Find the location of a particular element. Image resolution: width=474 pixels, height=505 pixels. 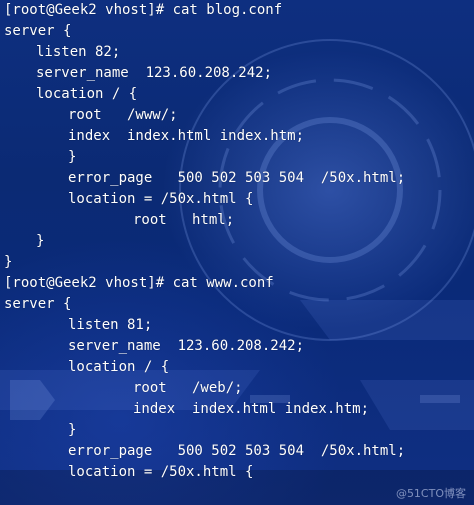

watermark: @51CTO博客 is located at coordinates (430, 493).